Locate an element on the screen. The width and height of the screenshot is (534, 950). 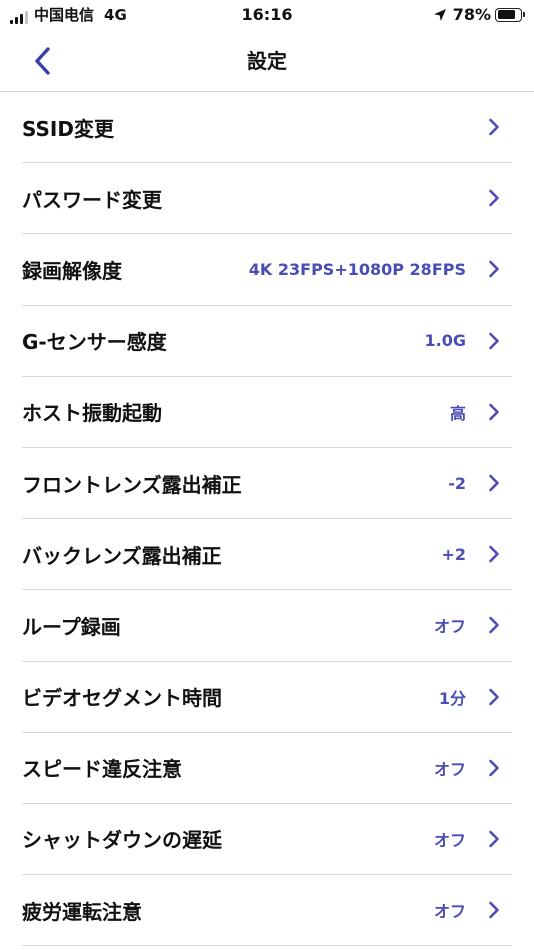
navigation-bar: 設定 is located at coordinates (267, 63).